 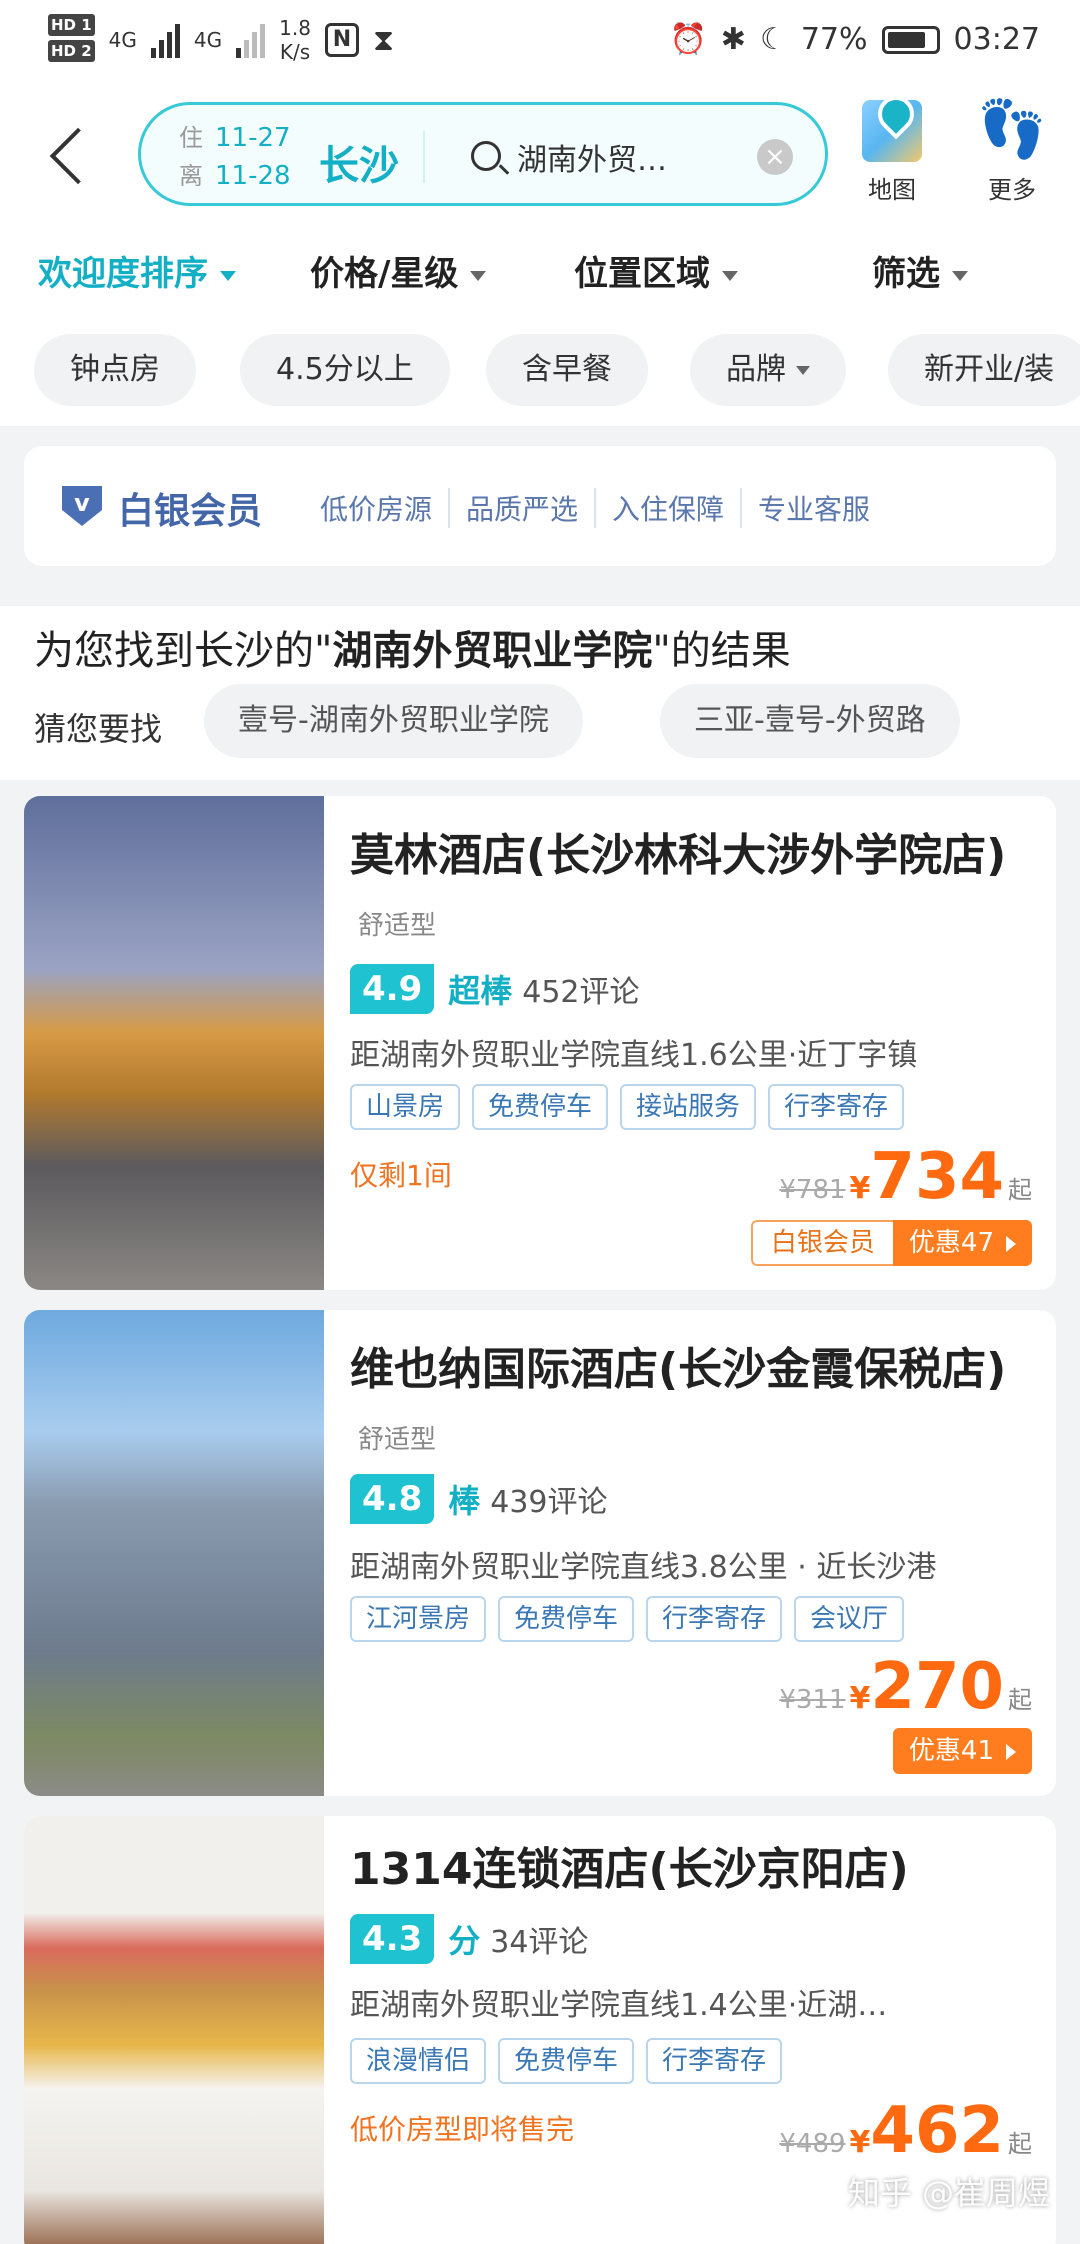 I want to click on network1-label: 4G, so click(x=122, y=40).